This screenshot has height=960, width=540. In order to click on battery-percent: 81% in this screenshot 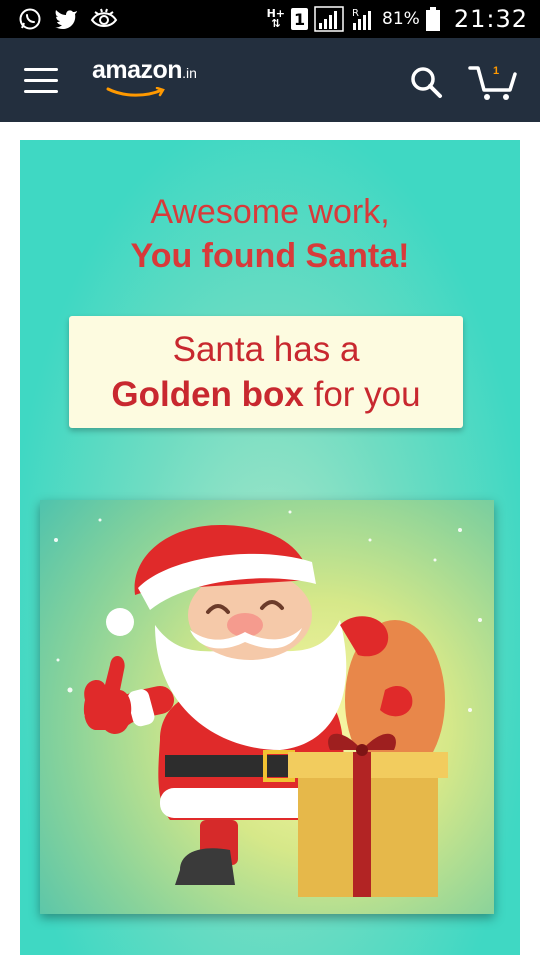, I will do `click(401, 19)`.